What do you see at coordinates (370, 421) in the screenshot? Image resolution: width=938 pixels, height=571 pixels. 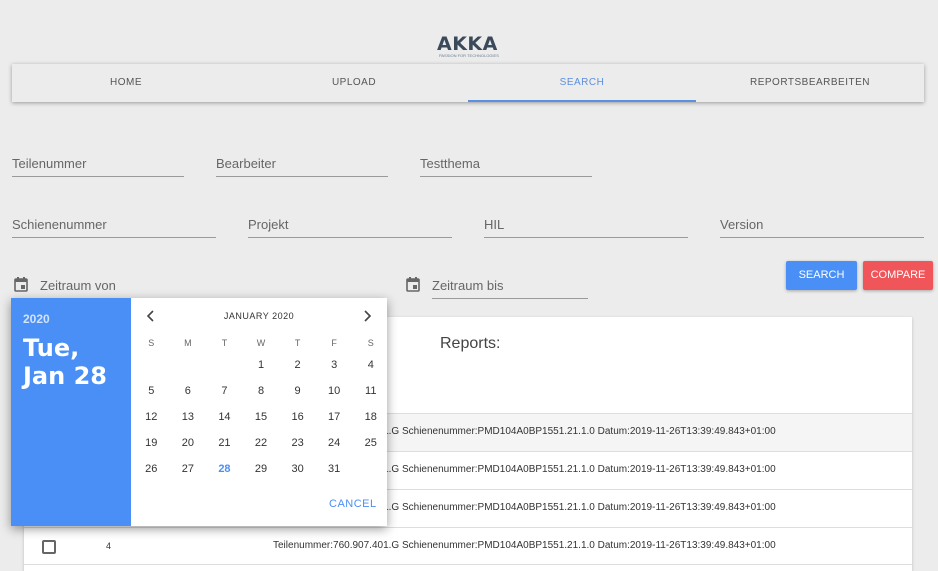 I see `calendar-day: 18` at bounding box center [370, 421].